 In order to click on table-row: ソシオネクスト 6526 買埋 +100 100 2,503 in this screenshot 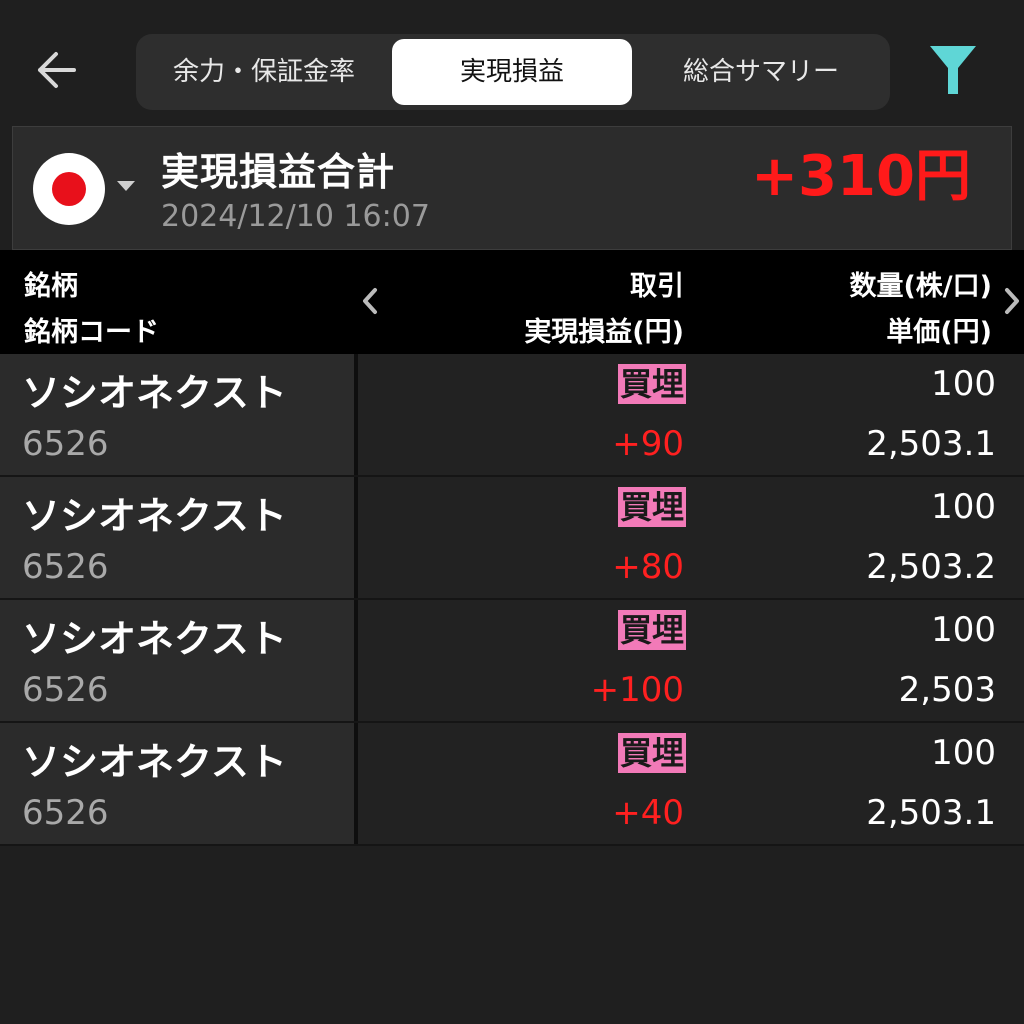, I will do `click(512, 661)`.